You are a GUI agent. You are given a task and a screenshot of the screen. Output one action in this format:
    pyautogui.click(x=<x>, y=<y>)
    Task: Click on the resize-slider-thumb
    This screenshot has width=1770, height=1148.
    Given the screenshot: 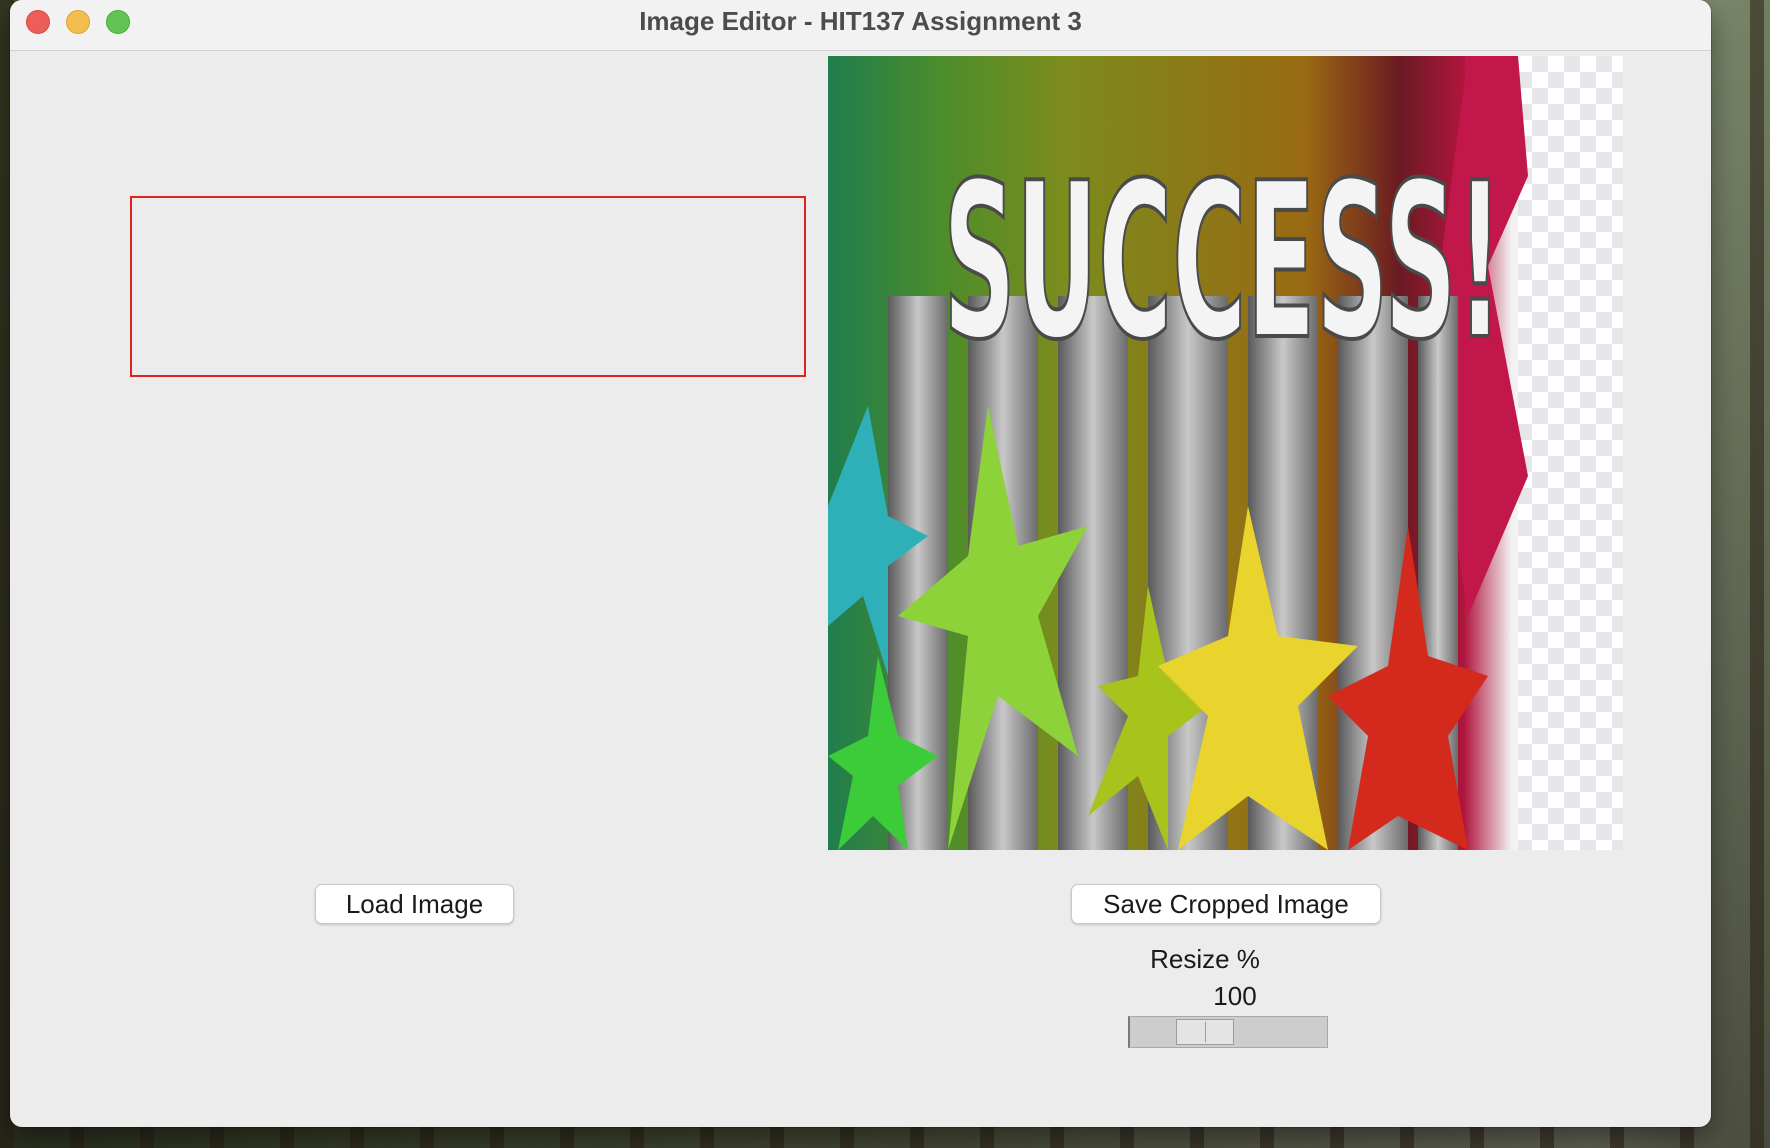 What is the action you would take?
    pyautogui.click(x=1205, y=1032)
    